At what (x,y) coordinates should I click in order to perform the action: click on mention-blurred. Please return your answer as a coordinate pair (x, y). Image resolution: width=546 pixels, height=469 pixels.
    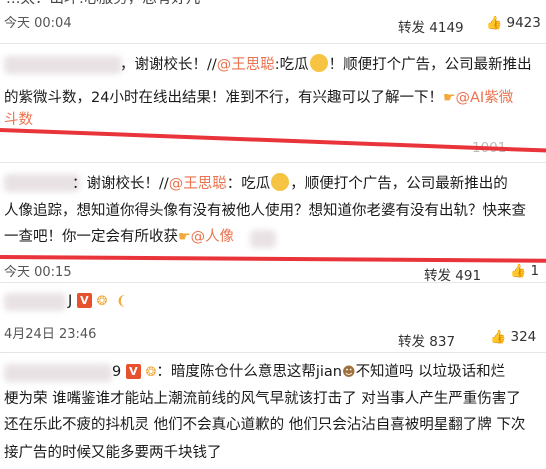
    Looking at the image, I should click on (263, 239).